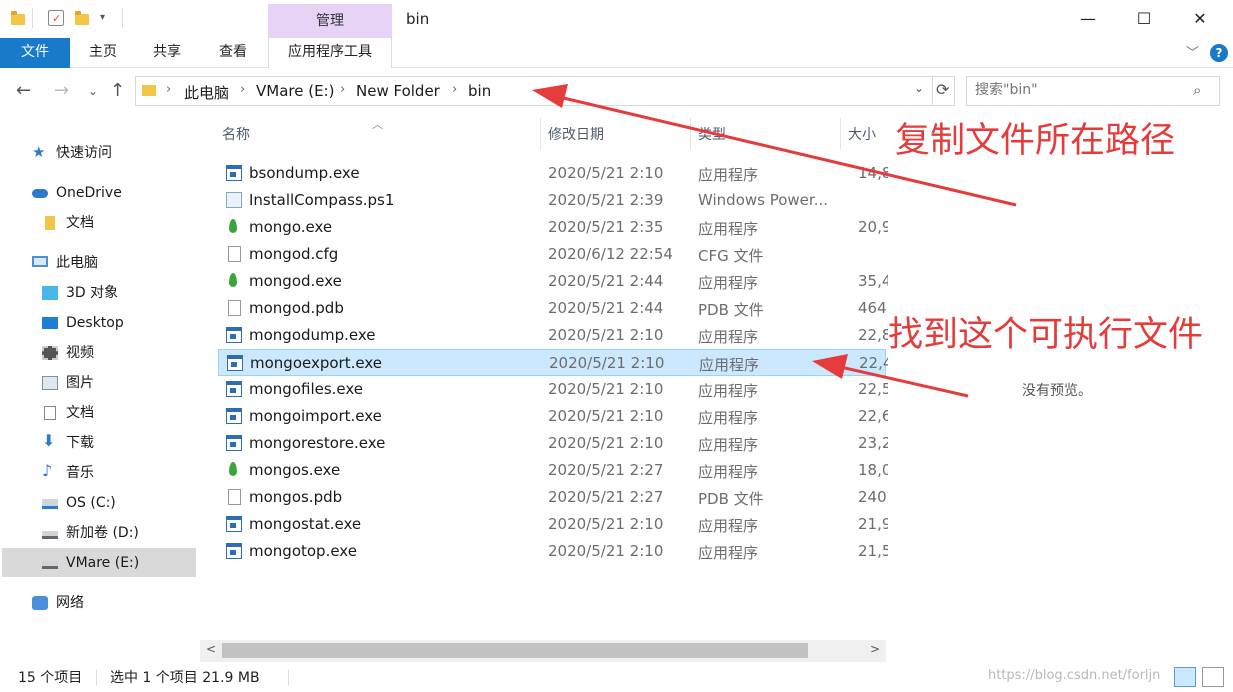 The image size is (1233, 692). What do you see at coordinates (873, 335) in the screenshot?
I see `file-size: 22,8` at bounding box center [873, 335].